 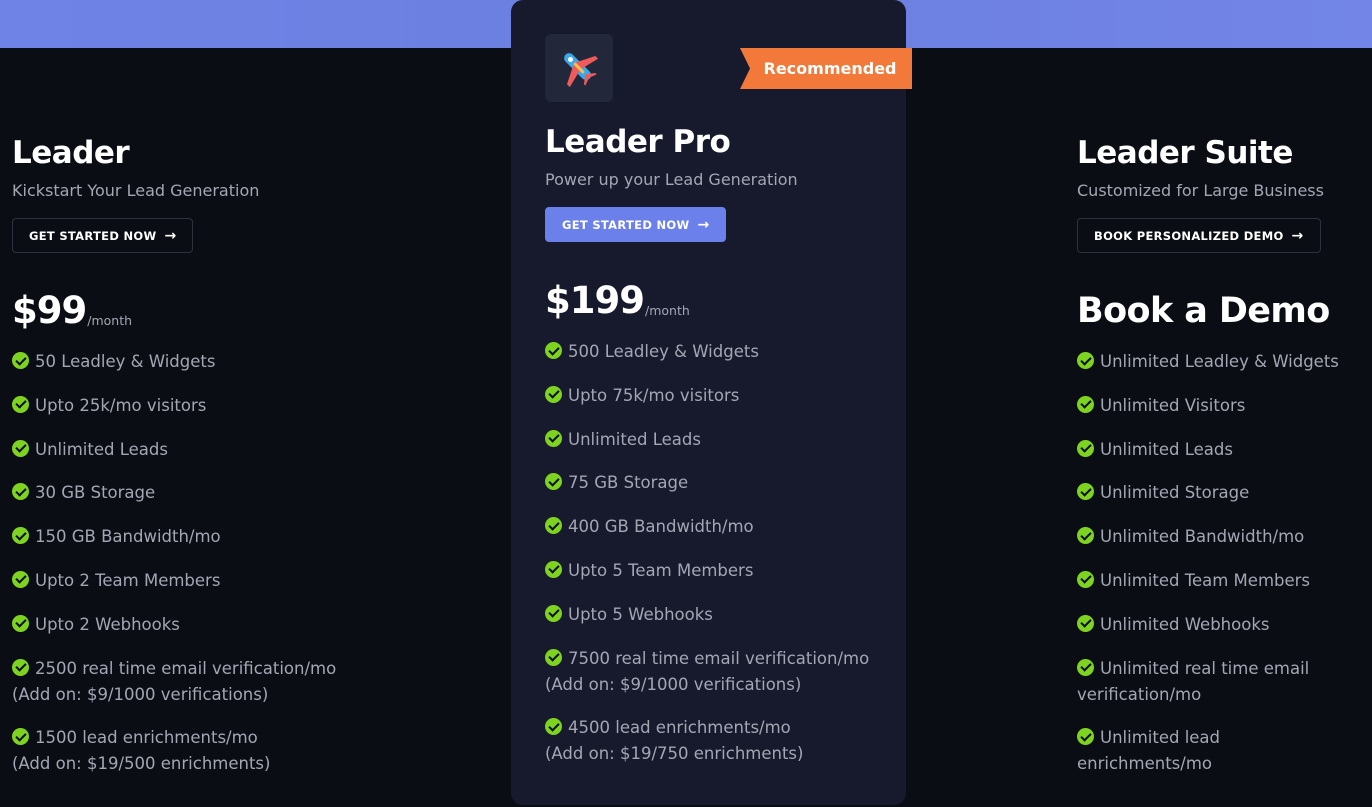 What do you see at coordinates (725, 301) in the screenshot?
I see `price-block: $199 /month` at bounding box center [725, 301].